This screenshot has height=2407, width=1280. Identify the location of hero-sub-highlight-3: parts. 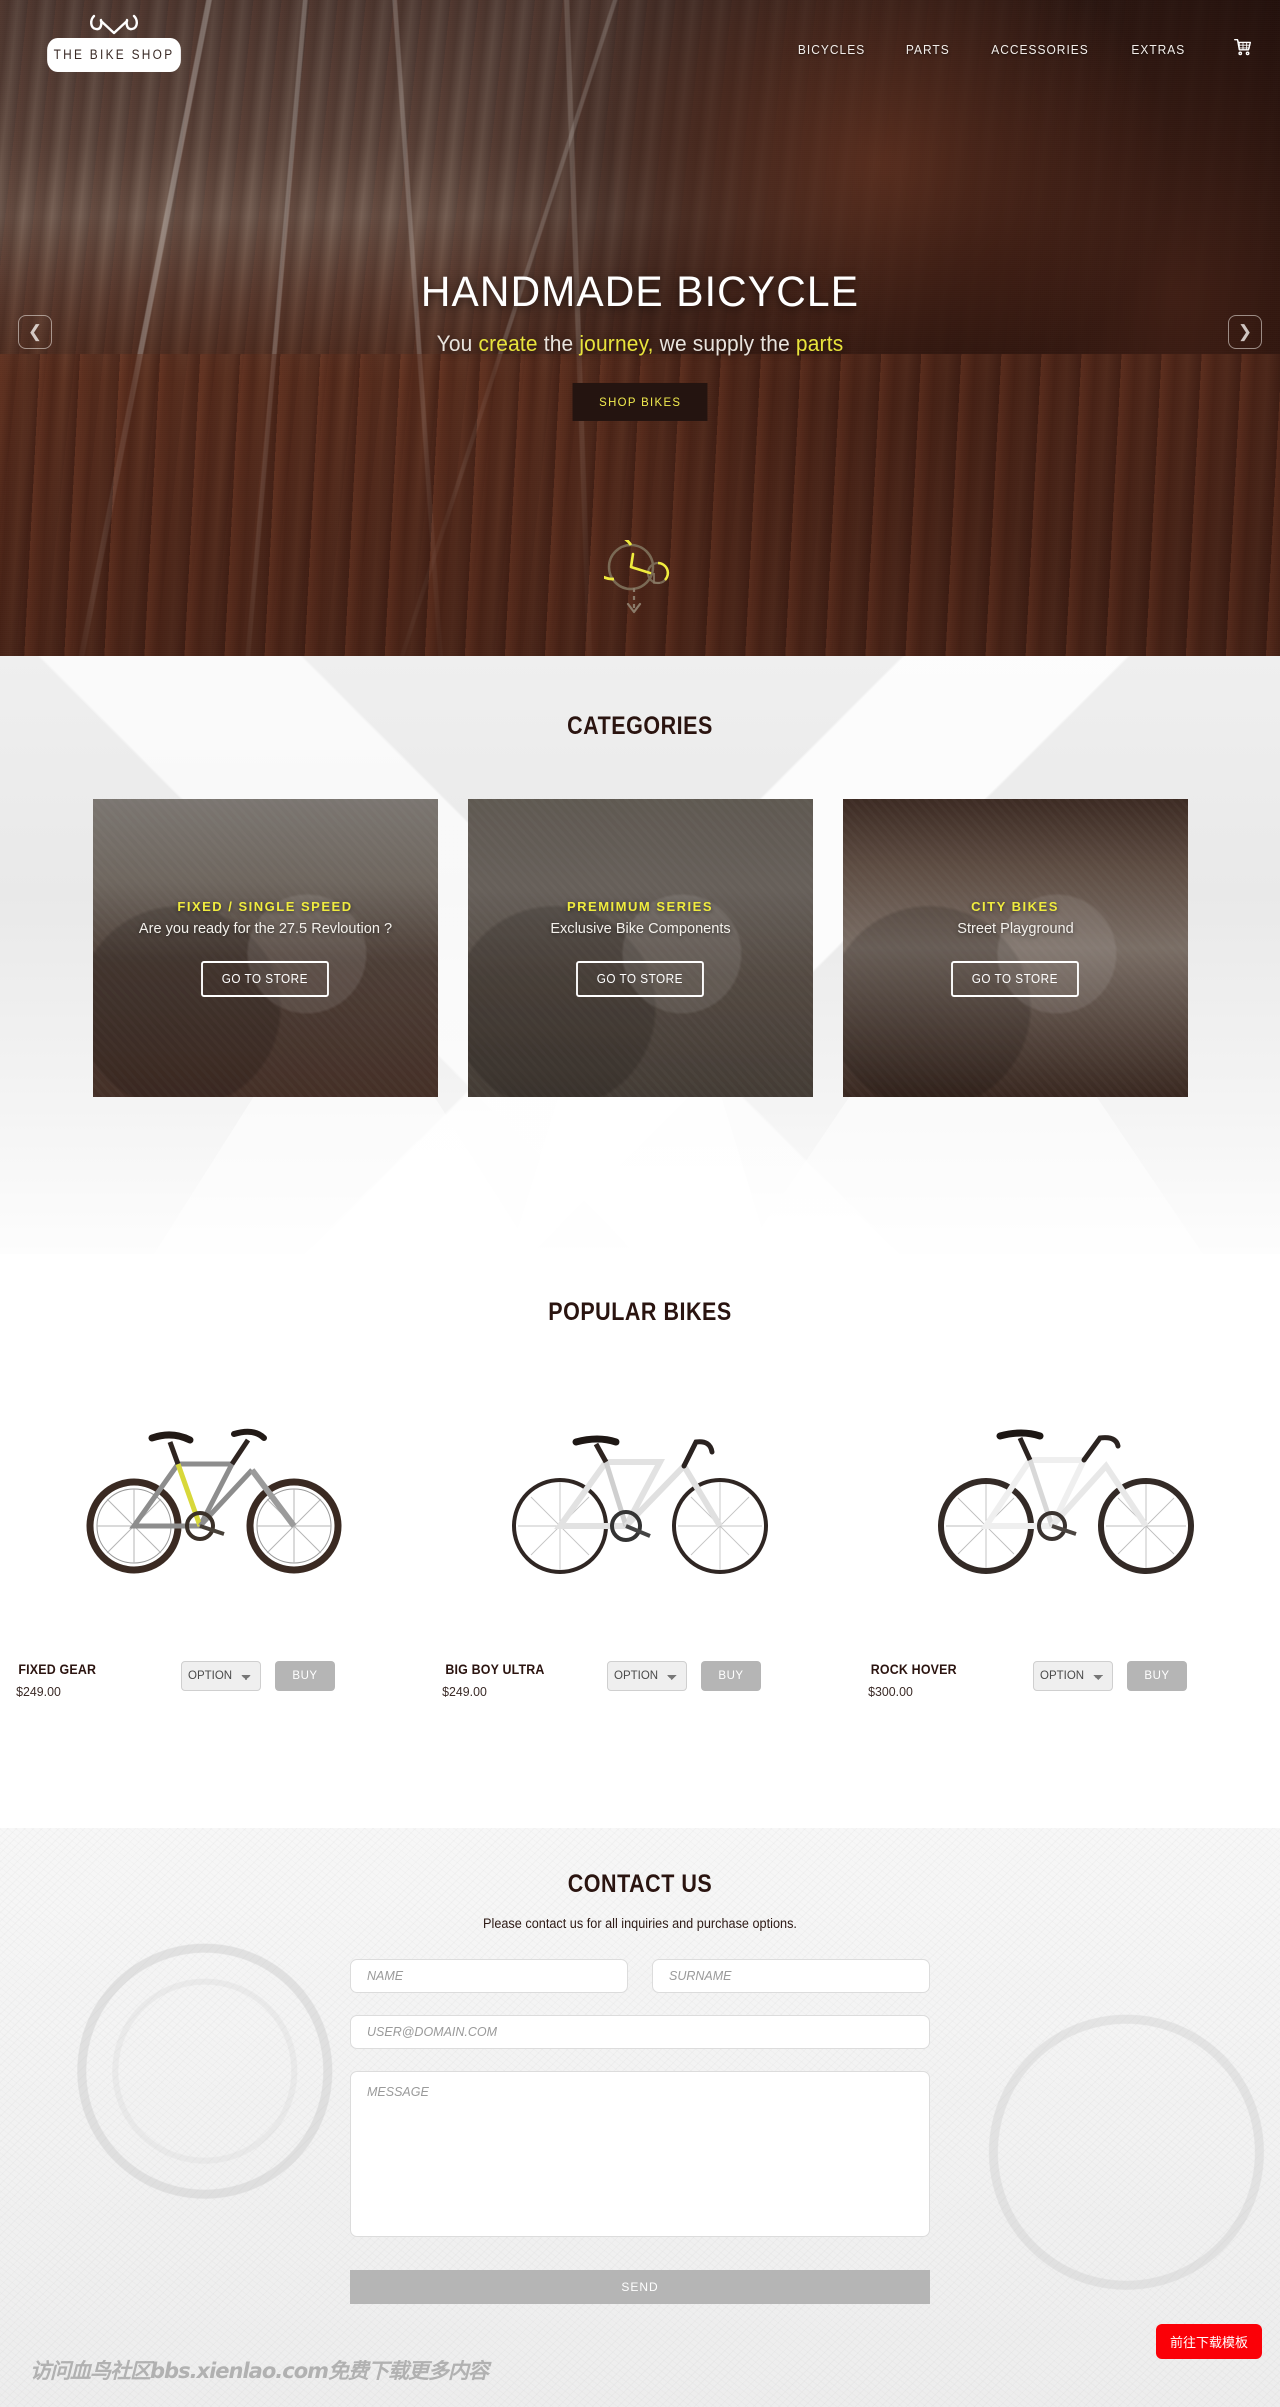
(819, 343).